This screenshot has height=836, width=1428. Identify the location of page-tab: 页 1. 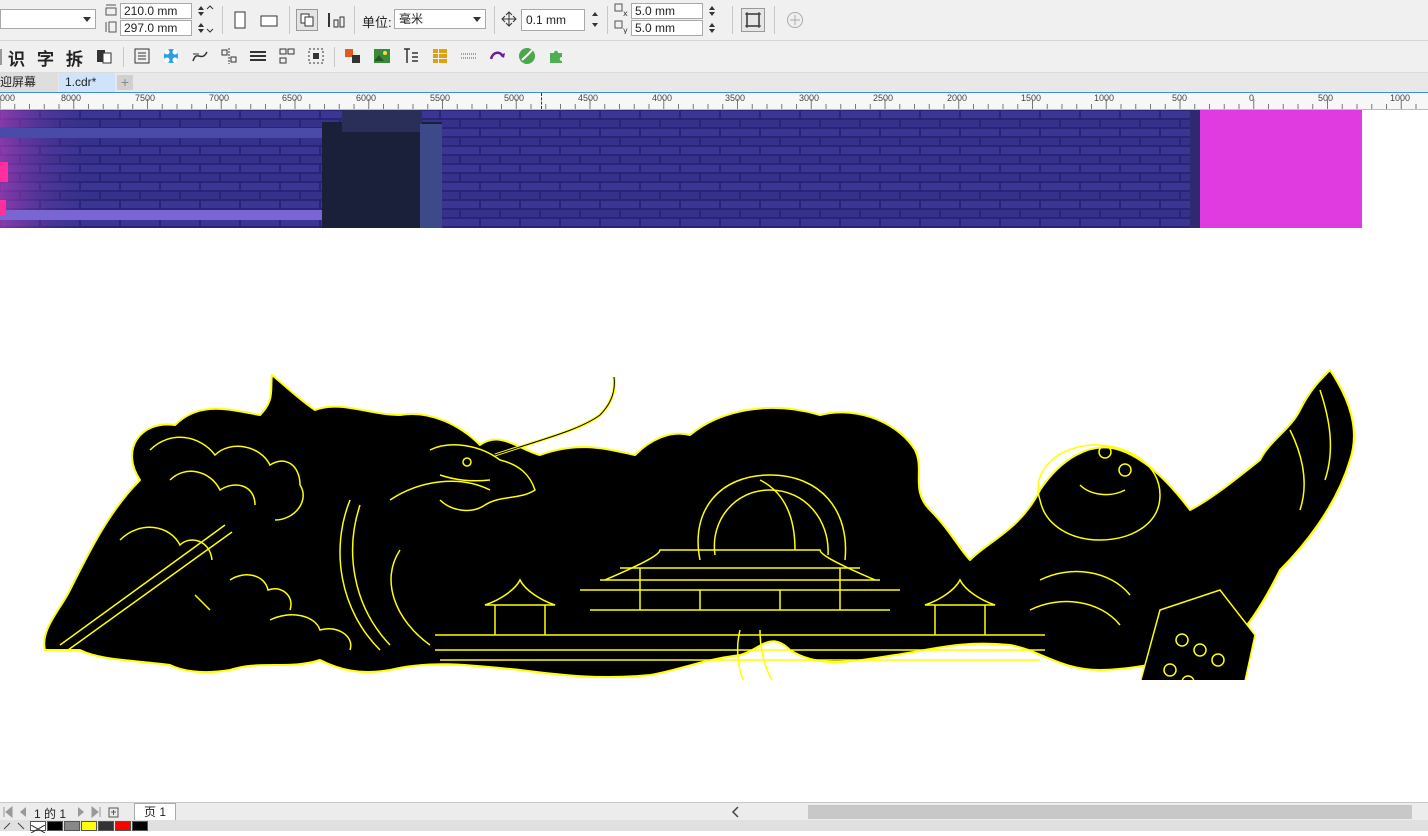
(155, 812).